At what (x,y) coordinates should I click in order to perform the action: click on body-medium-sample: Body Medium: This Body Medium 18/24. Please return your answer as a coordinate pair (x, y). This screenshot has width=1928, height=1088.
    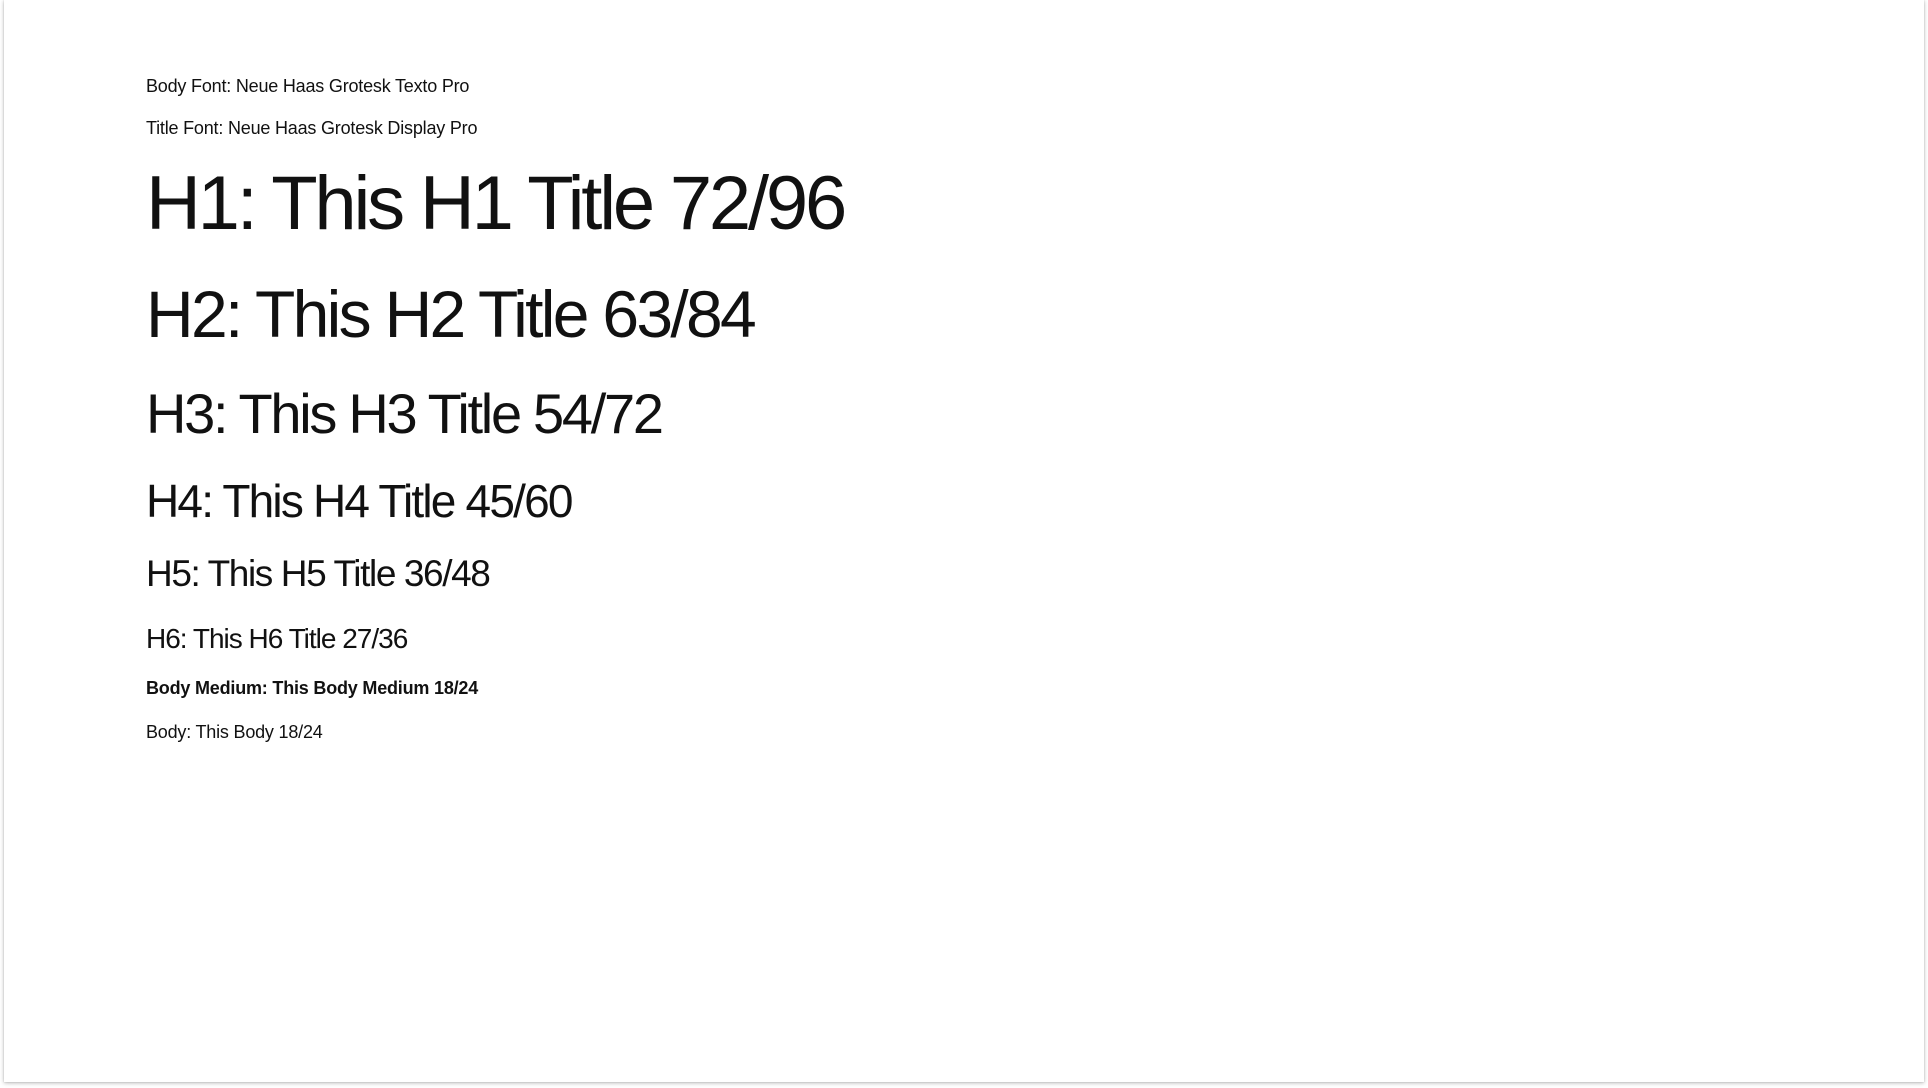
    Looking at the image, I should click on (312, 688).